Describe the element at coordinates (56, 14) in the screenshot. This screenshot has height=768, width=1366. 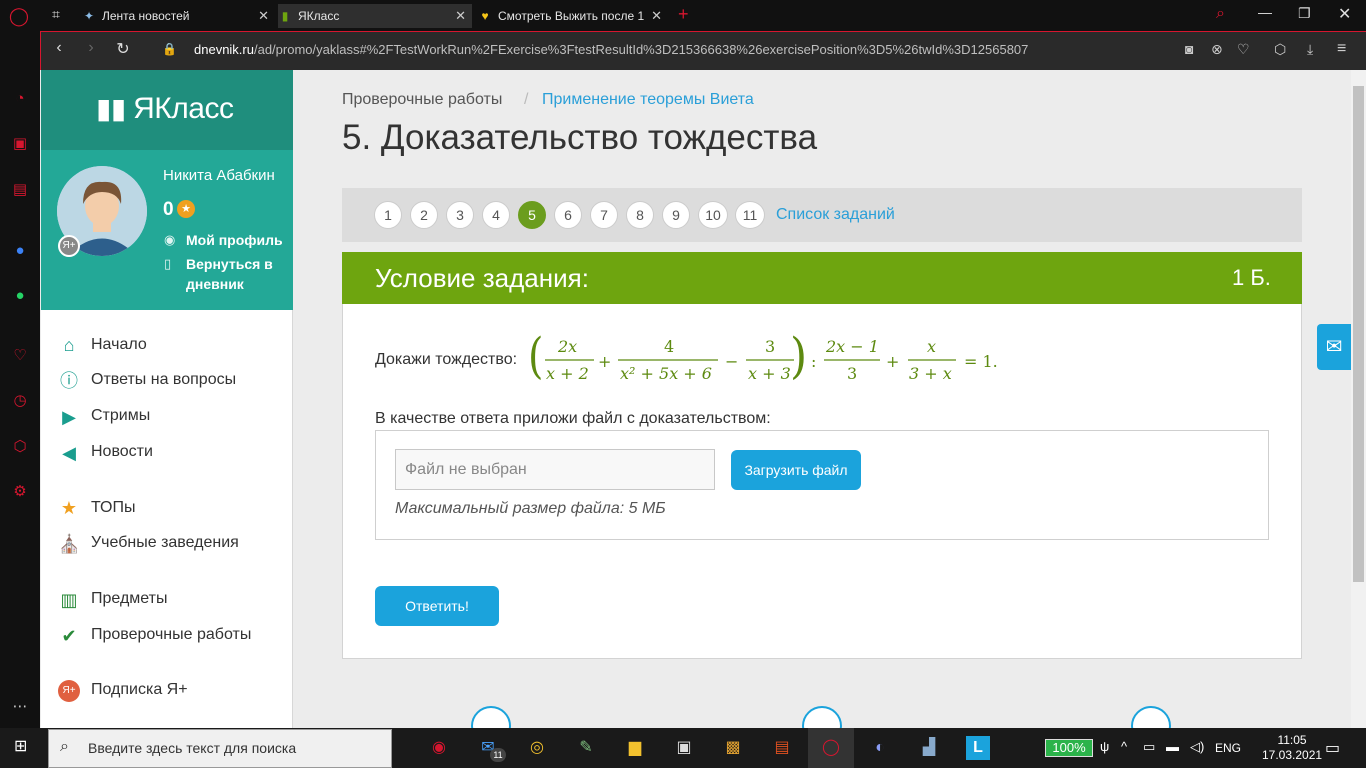
I see `gamepad-icon: ⌗` at that location.